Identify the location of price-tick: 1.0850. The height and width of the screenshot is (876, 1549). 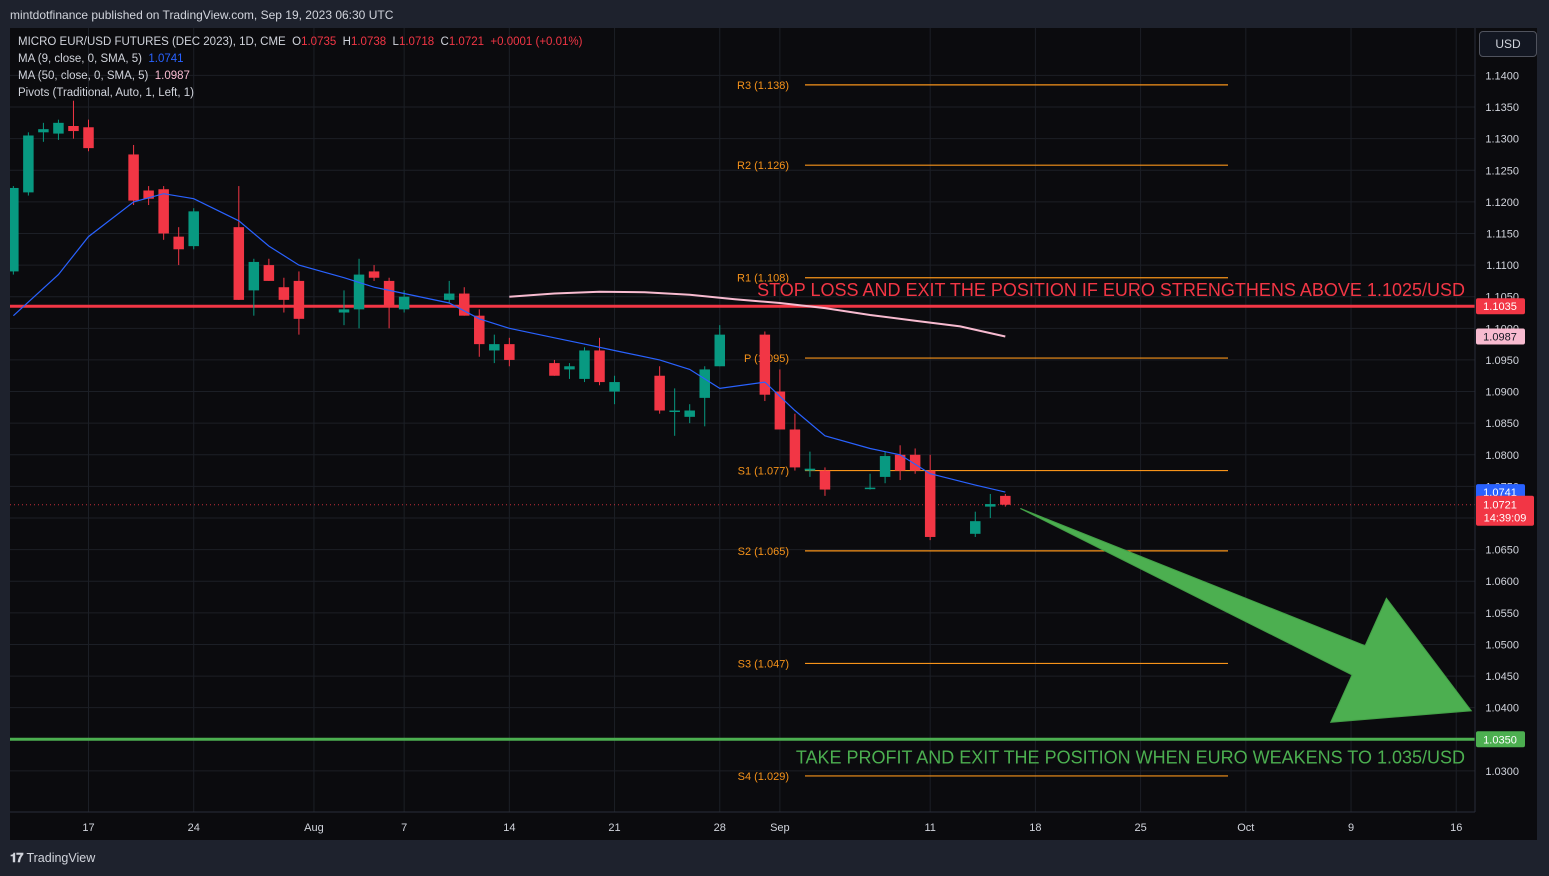
(1502, 424).